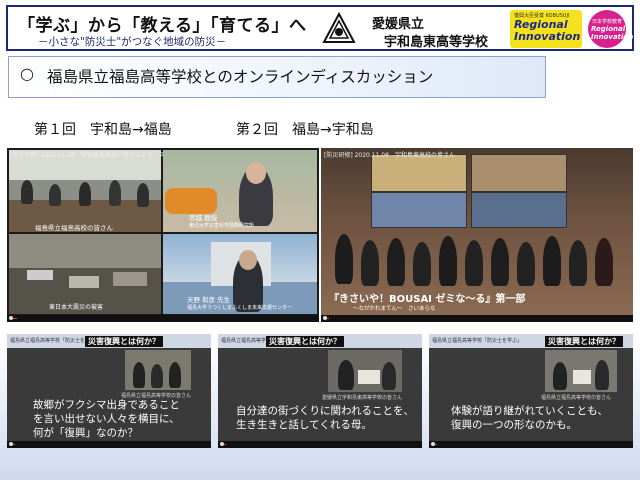 Image resolution: width=640 pixels, height=480 pixels. I want to click on caption-professor-org: 東北大学災害科学国際研究所, so click(222, 226).